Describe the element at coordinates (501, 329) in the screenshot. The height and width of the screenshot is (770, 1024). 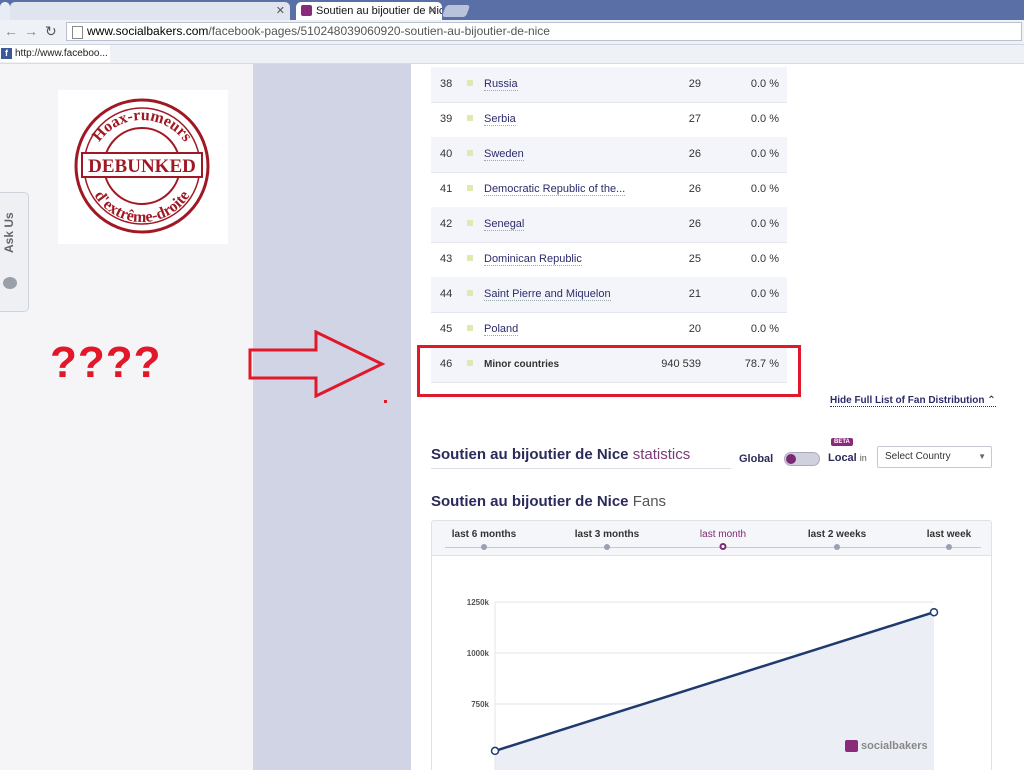
I see `country-link: Poland` at that location.